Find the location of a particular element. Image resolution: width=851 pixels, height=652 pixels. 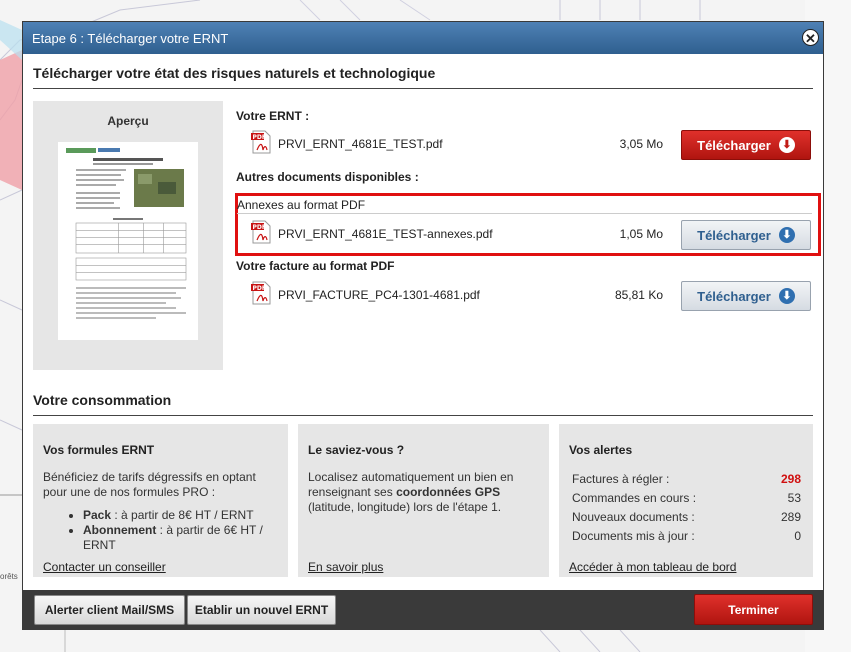

tip-title: Le saviez-vous ? is located at coordinates (356, 450).